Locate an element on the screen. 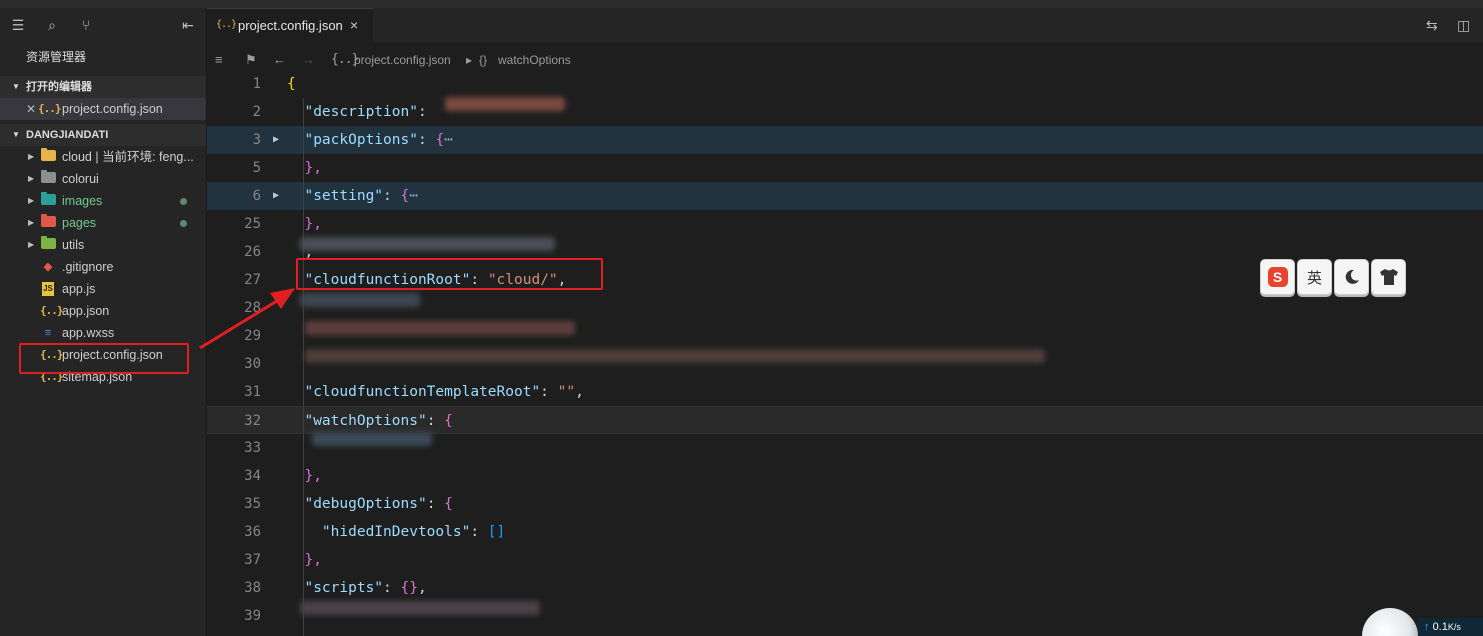  sogou-logo-icon: S is located at coordinates (1277, 277).